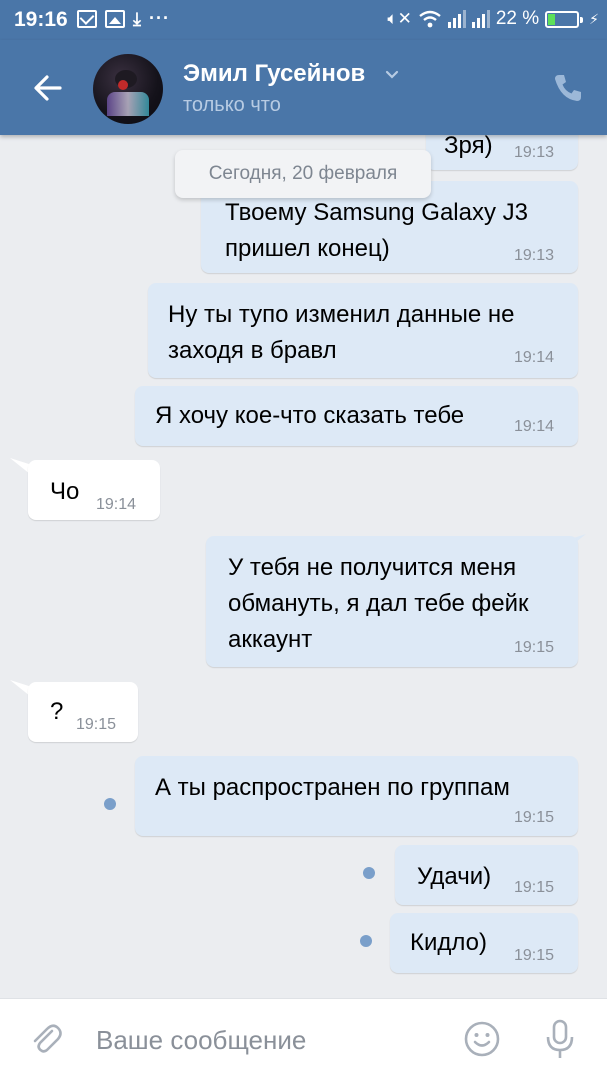 The image size is (607, 1080). What do you see at coordinates (307, 248) in the screenshot?
I see `message-line: пришел конец)` at bounding box center [307, 248].